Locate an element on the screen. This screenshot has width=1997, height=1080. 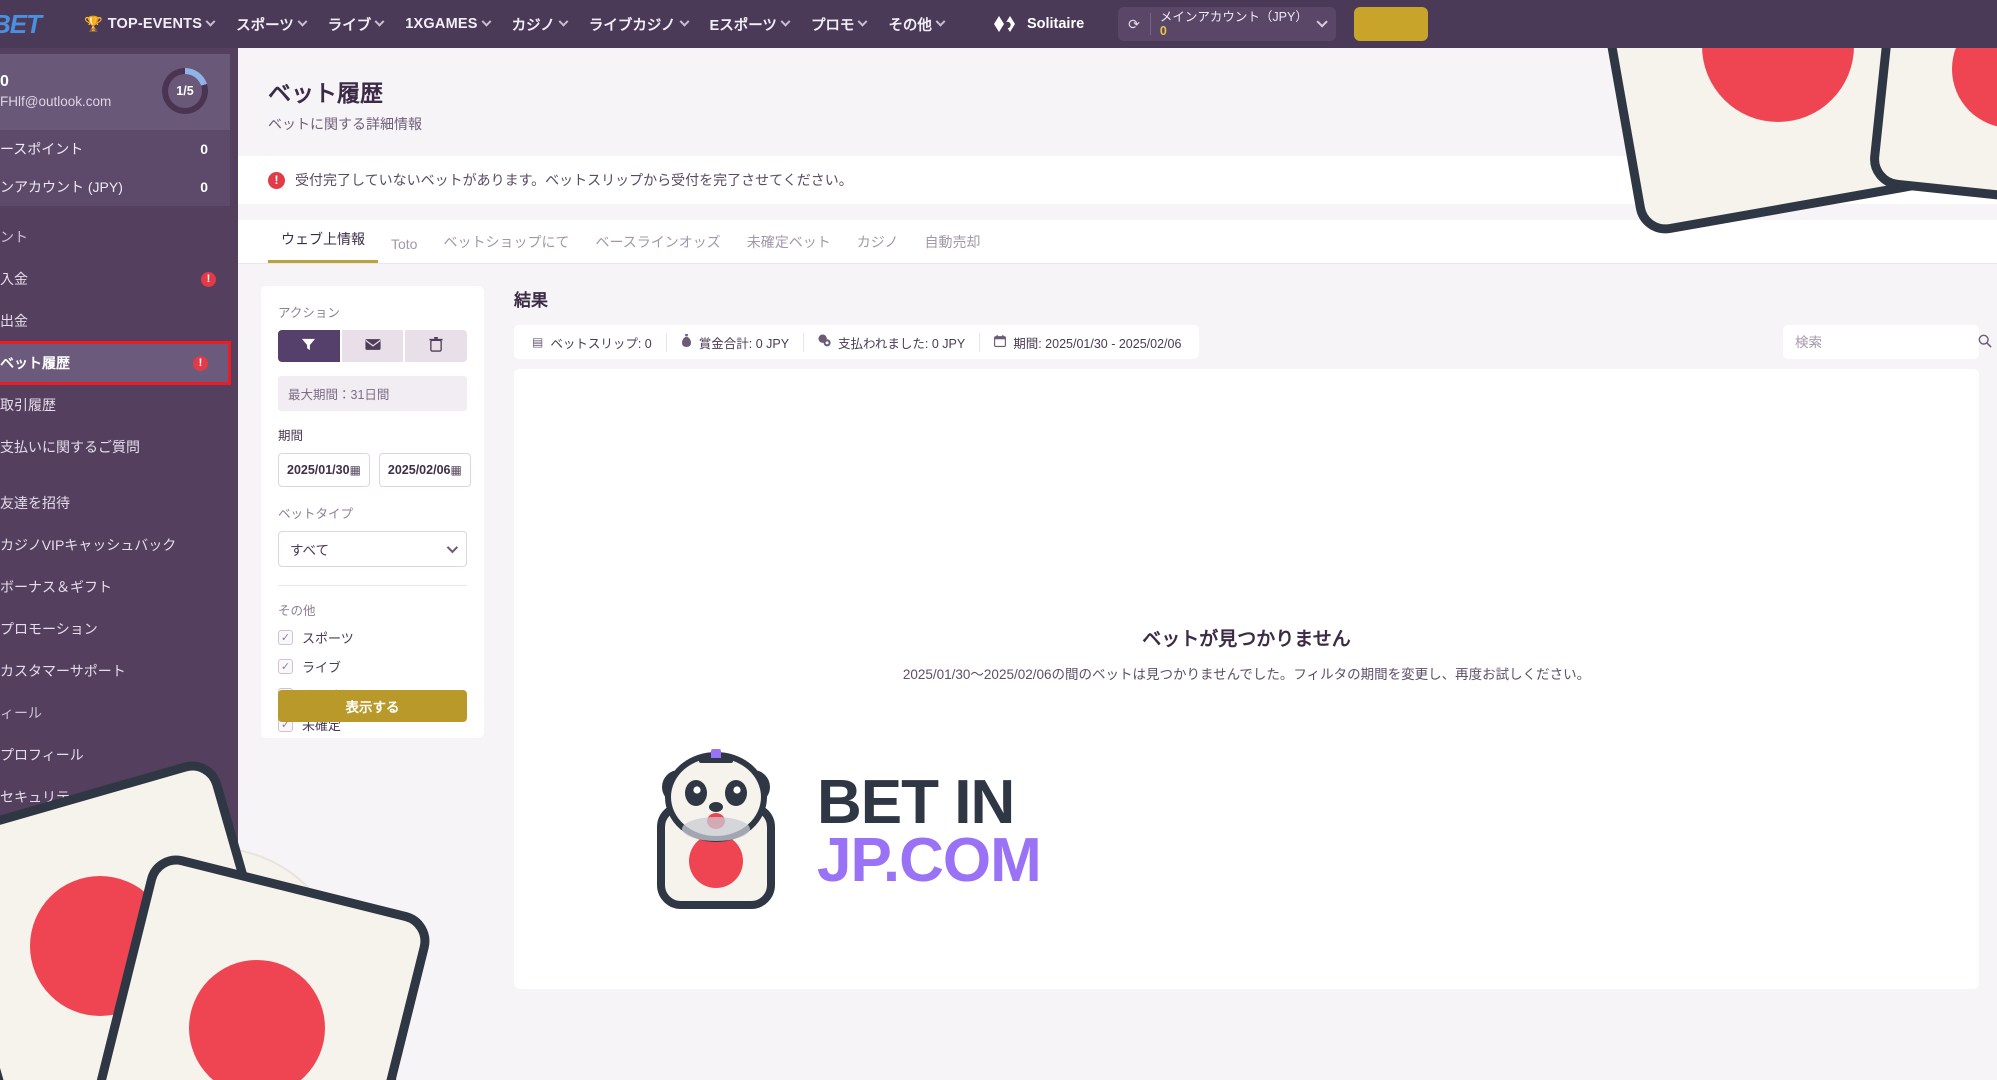
sidebar-item-label: ィール is located at coordinates (21, 713).